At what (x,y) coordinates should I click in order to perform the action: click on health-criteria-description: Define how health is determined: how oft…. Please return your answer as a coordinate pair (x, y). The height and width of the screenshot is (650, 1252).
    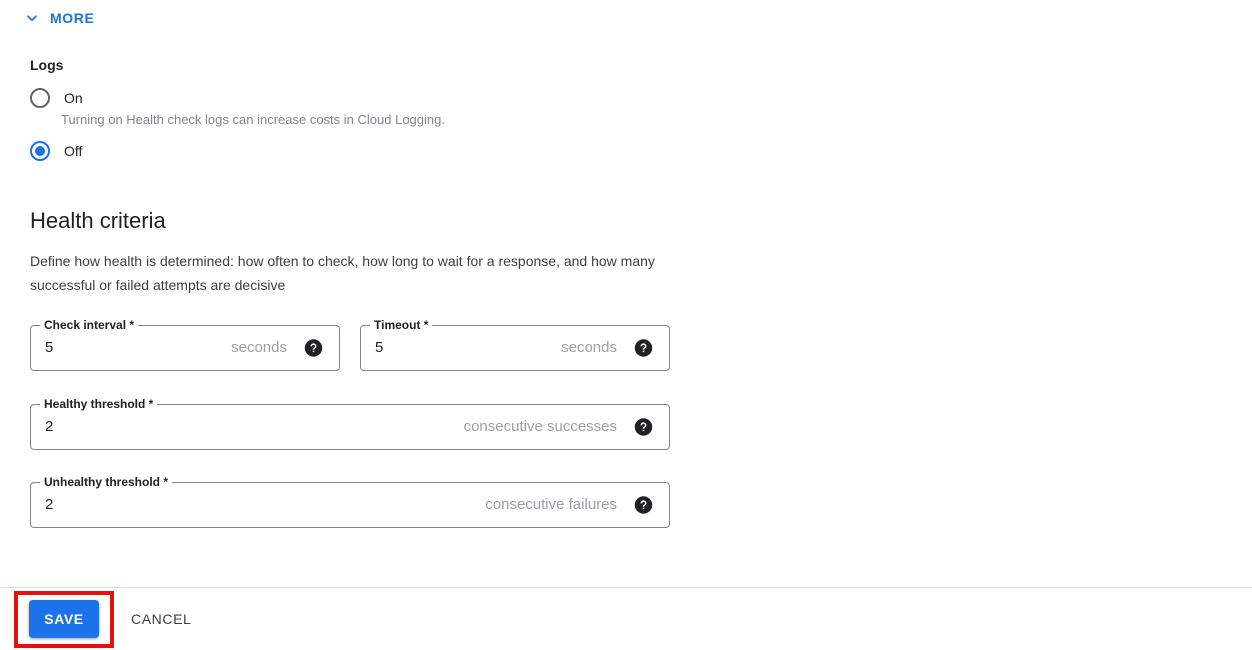
    Looking at the image, I should click on (342, 273).